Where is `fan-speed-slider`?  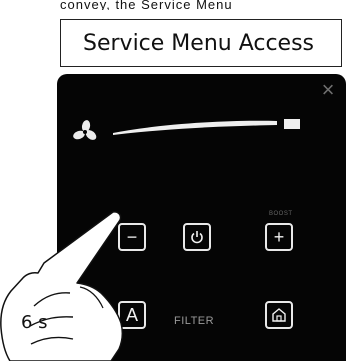 fan-speed-slider is located at coordinates (206, 123).